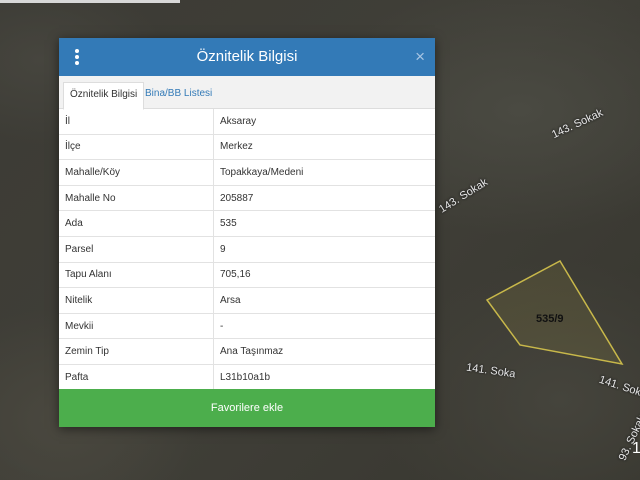  Describe the element at coordinates (136, 300) in the screenshot. I see `row-key: Nitelik` at that location.